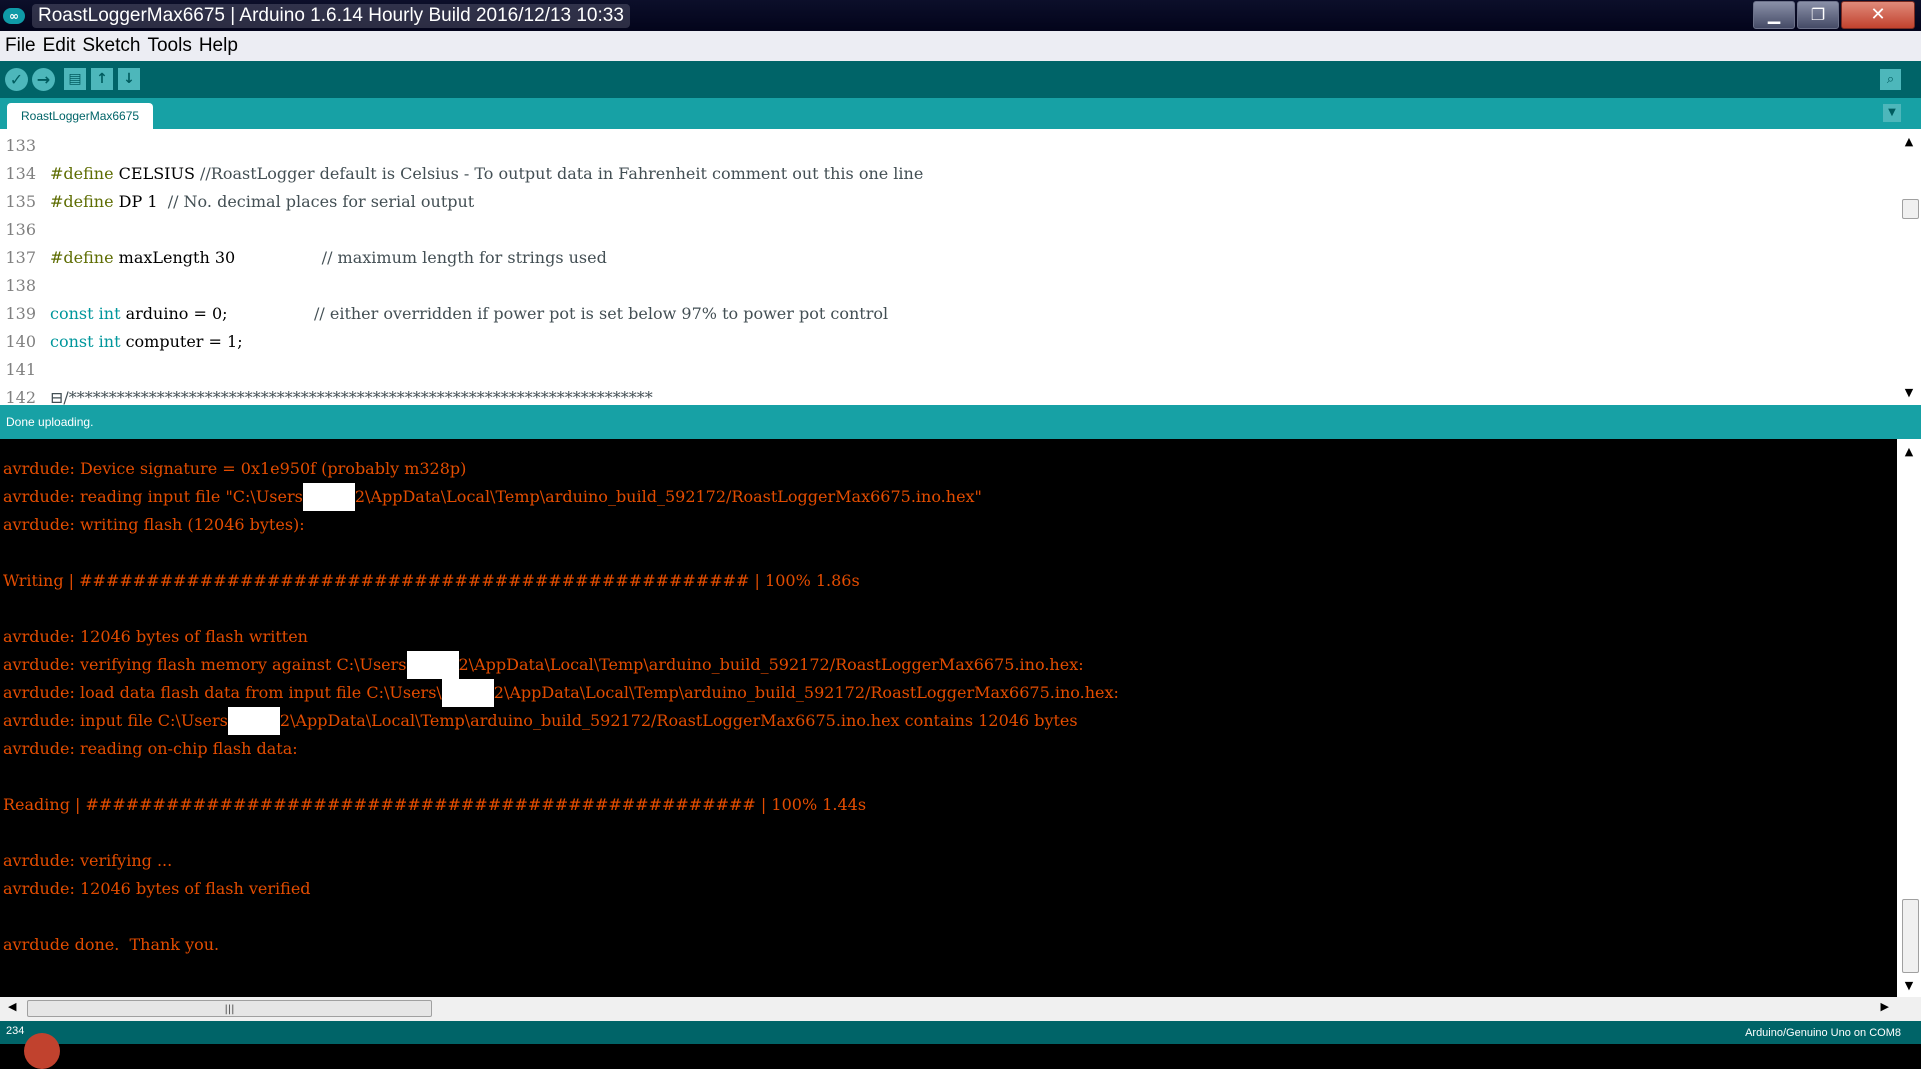  I want to click on new-sketch-icon: ▤, so click(75, 79).